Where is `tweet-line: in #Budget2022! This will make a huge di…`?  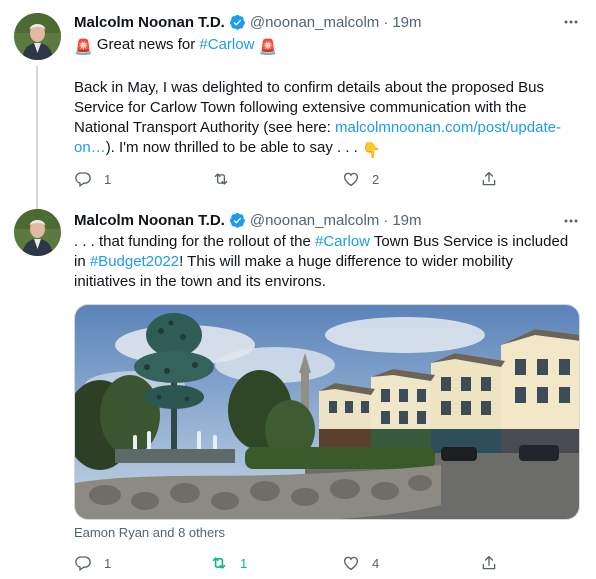
tweet-line: in #Budget2022! This will make a huge di… is located at coordinates (329, 262).